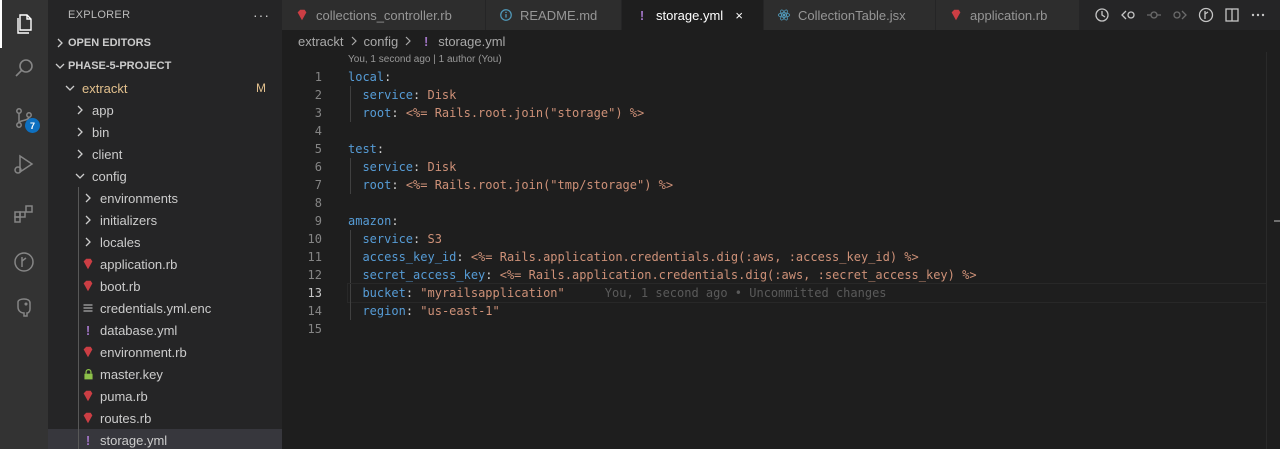 The width and height of the screenshot is (1280, 449). I want to click on breadcrumb-item-extrackt: extrackt, so click(321, 41).